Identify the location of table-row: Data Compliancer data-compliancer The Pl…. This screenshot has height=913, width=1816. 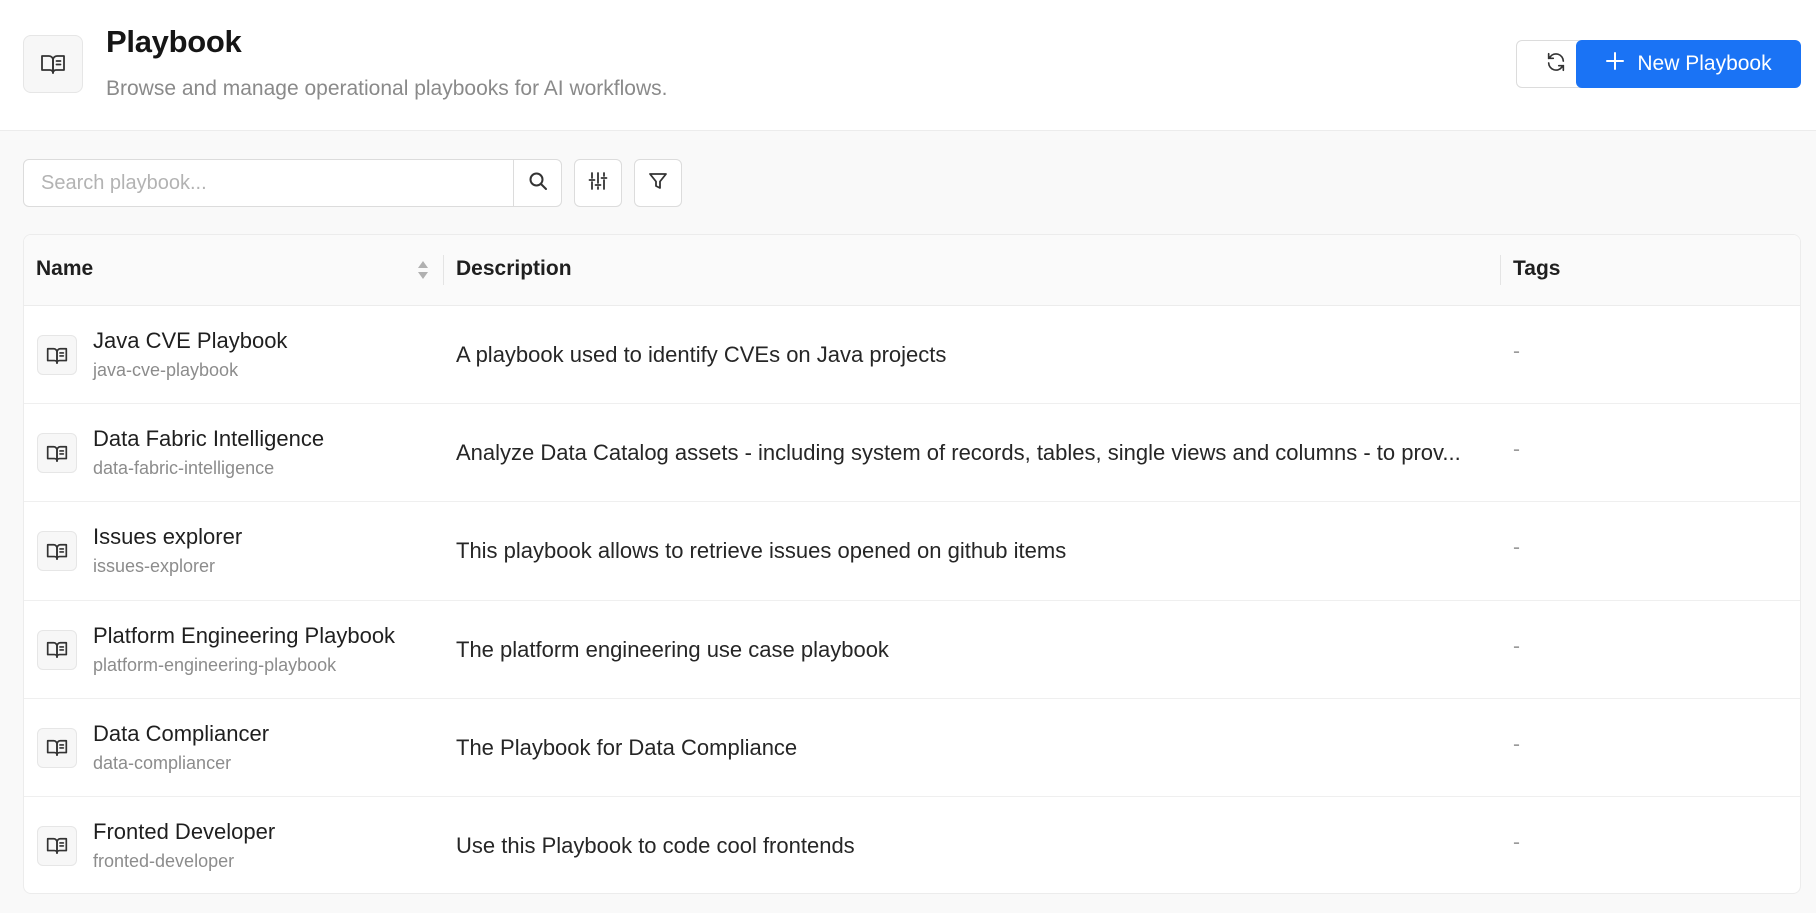
(912, 748).